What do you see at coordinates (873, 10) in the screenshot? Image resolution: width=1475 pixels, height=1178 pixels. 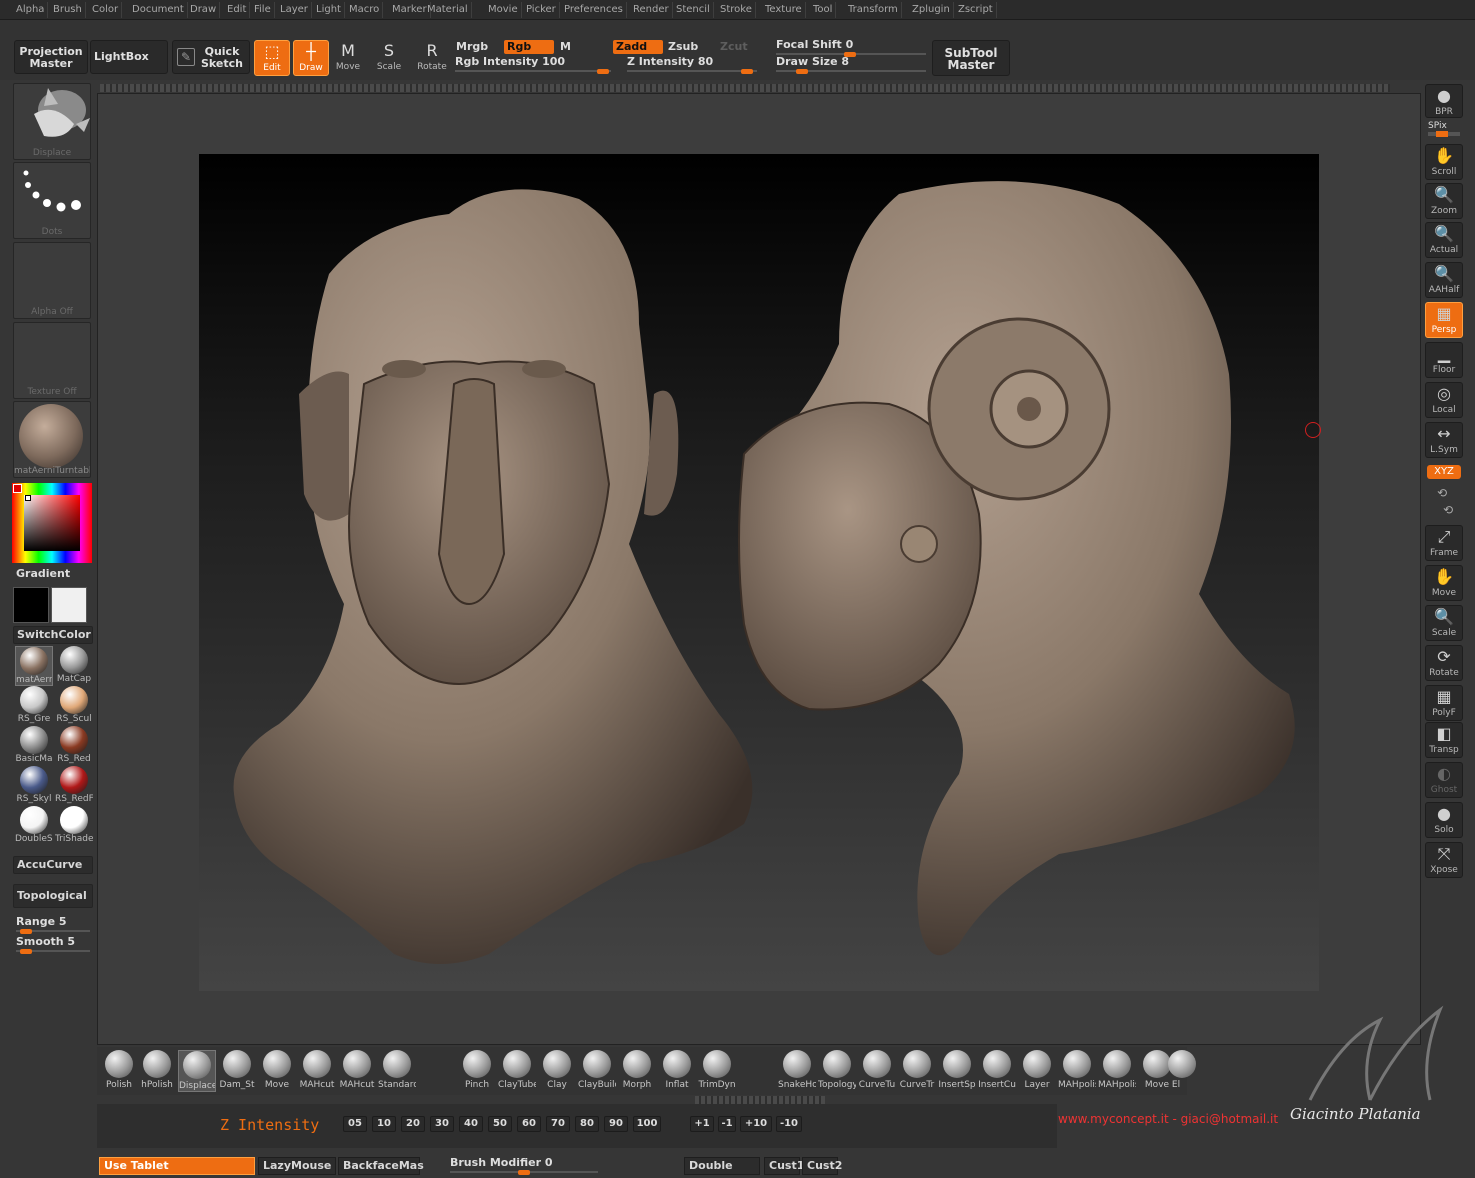 I see `menu-item-transform: Transform` at bounding box center [873, 10].